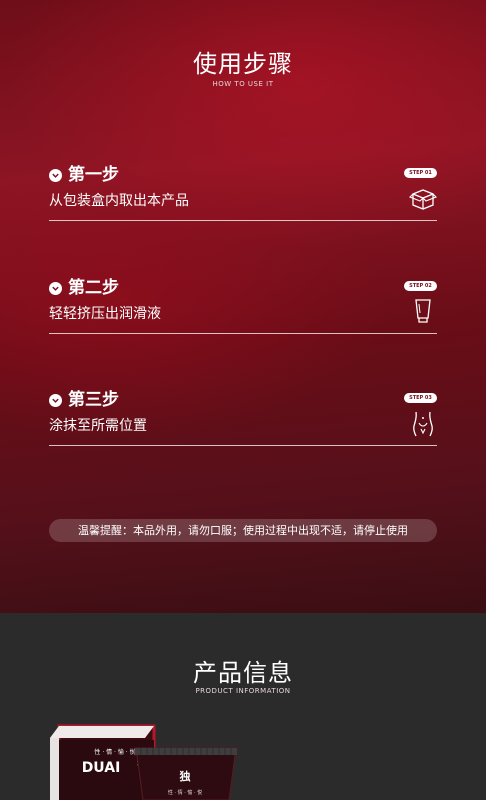 Image resolution: width=486 pixels, height=800 pixels. What do you see at coordinates (423, 424) in the screenshot?
I see `body-icon` at bounding box center [423, 424].